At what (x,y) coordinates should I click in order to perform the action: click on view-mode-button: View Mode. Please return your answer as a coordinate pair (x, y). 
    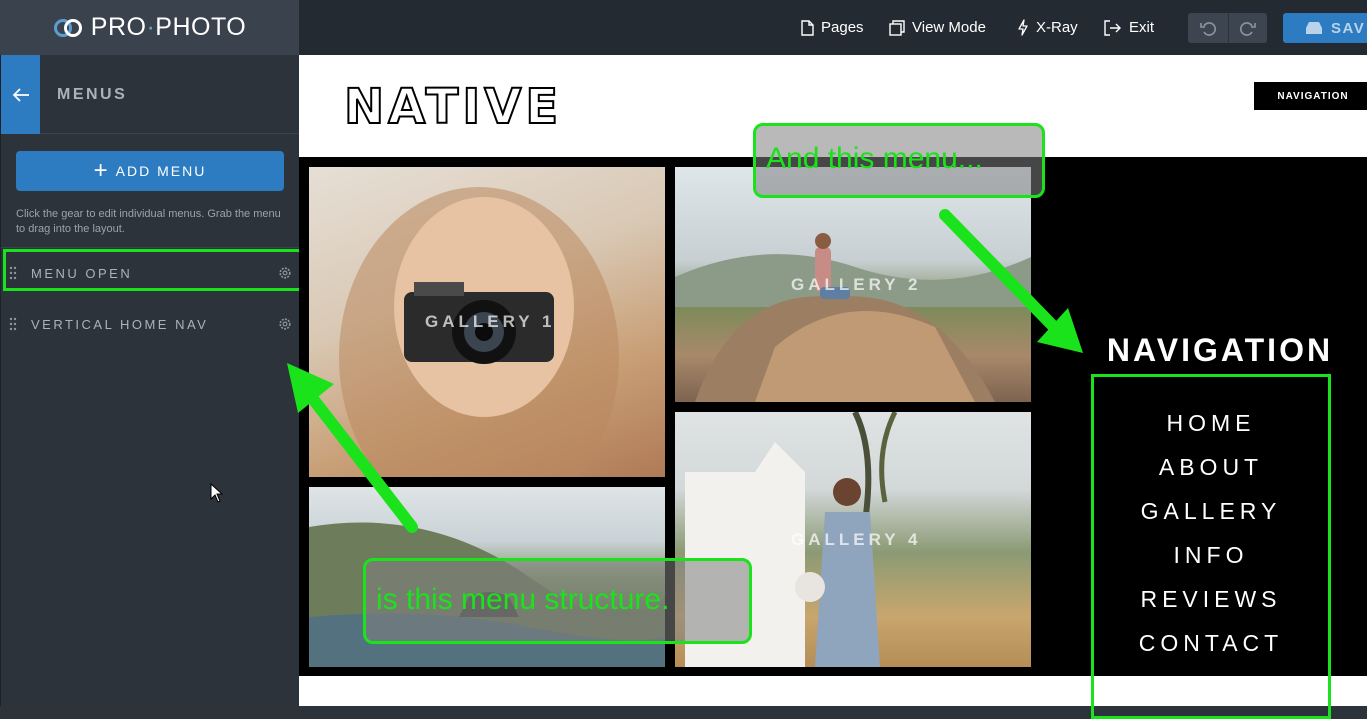
    Looking at the image, I should click on (937, 27).